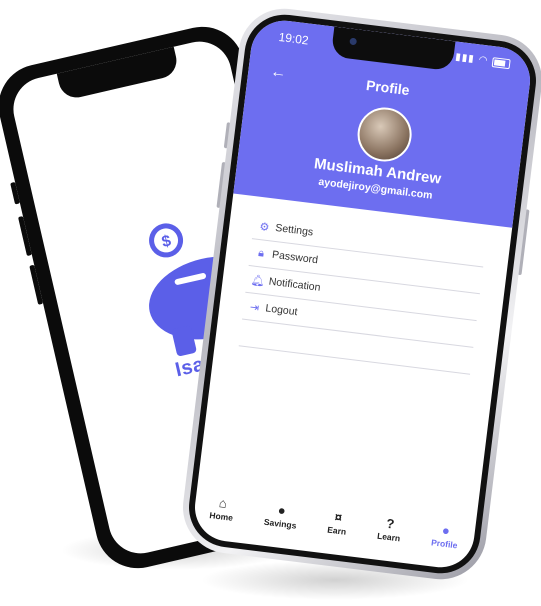 This screenshot has height=606, width=541. I want to click on wifi-icon: ◠, so click(483, 60).